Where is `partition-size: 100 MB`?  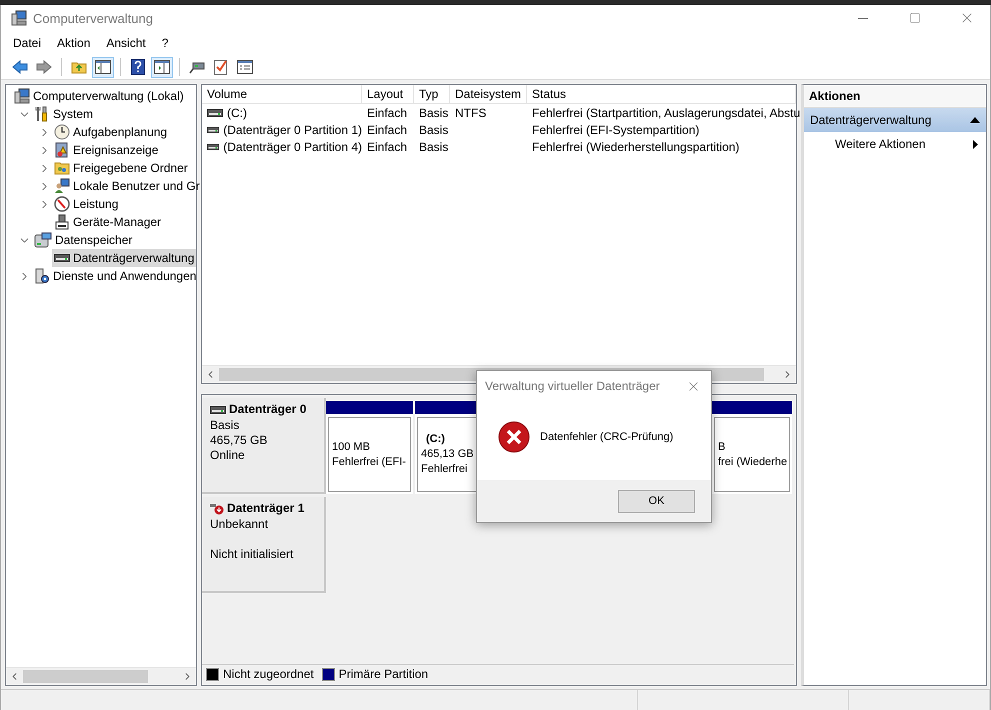 partition-size: 100 MB is located at coordinates (351, 447).